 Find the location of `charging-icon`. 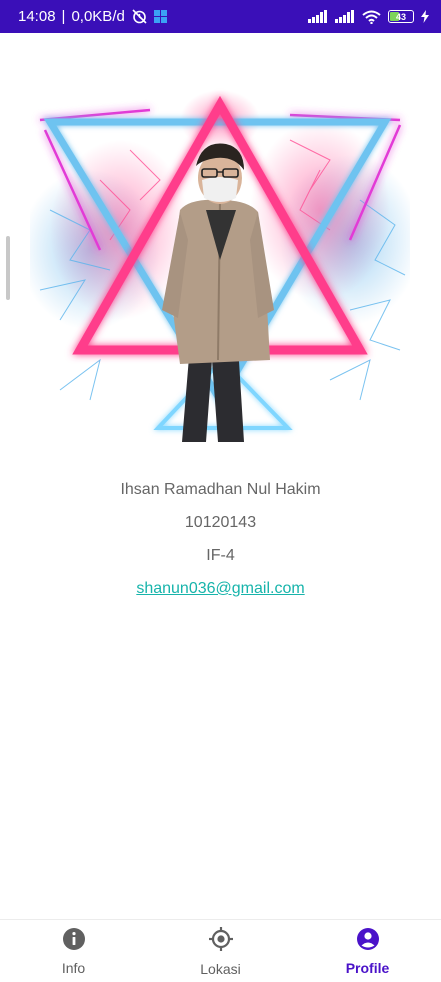

charging-icon is located at coordinates (425, 16).